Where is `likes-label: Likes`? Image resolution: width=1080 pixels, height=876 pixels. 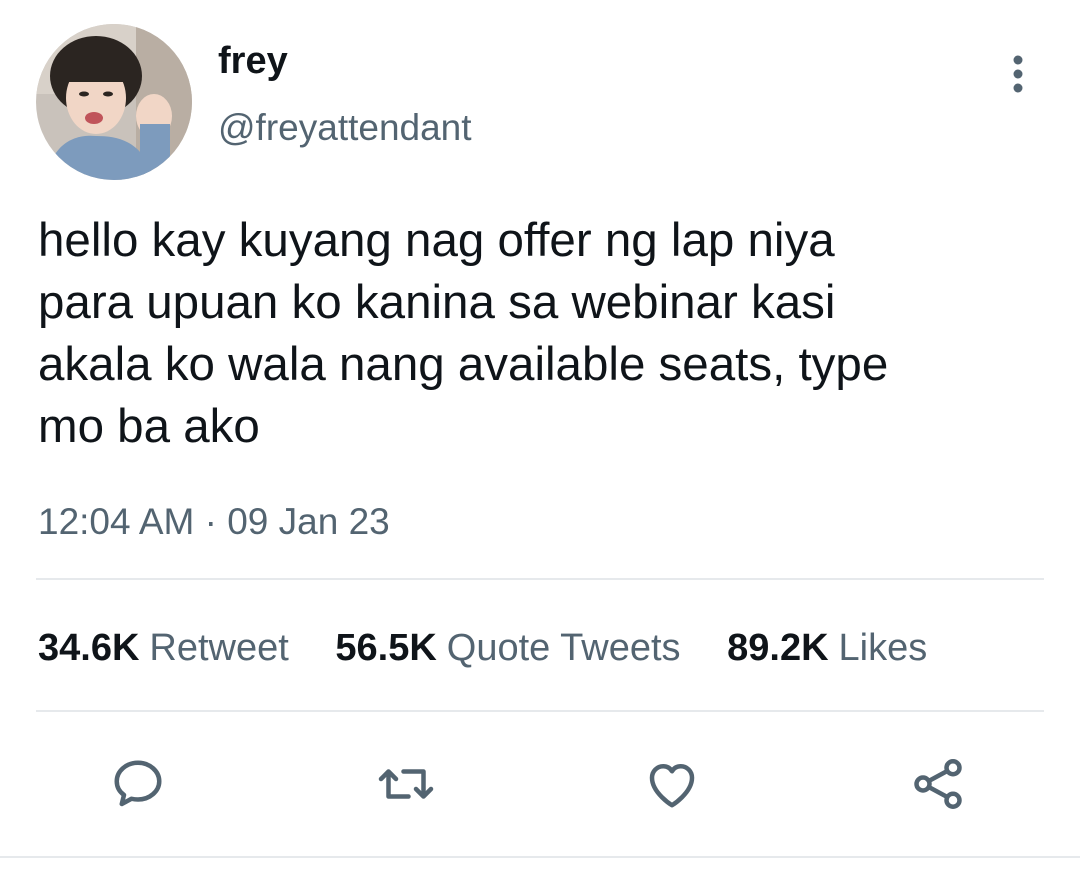 likes-label: Likes is located at coordinates (883, 648).